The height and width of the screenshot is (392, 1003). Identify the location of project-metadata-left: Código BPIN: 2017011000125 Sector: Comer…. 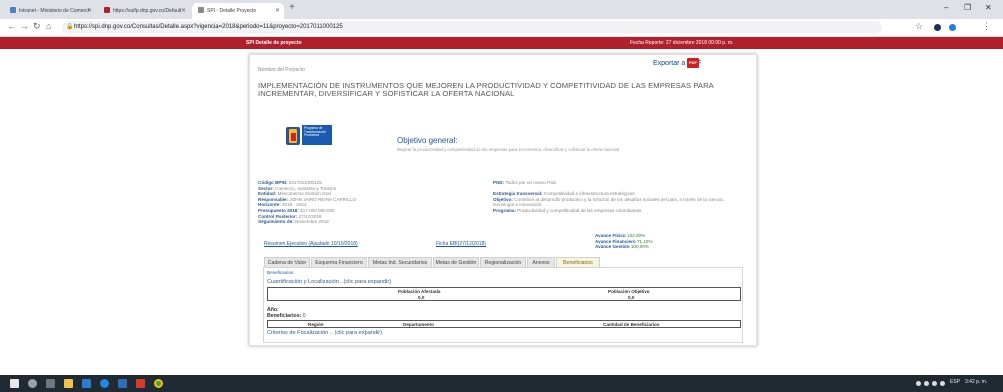
(368, 202).